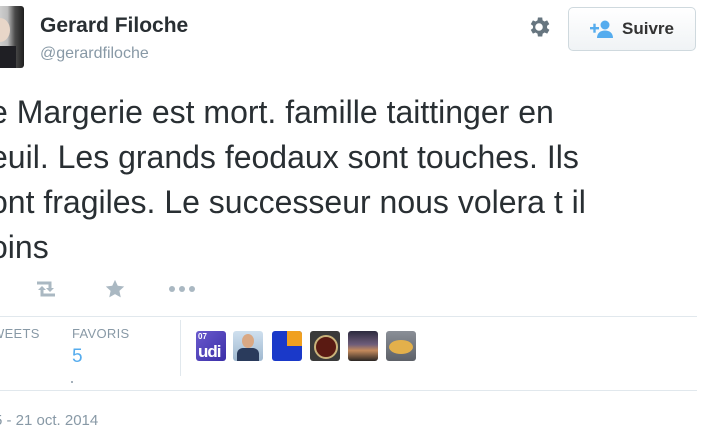 The height and width of the screenshot is (439, 709). Describe the element at coordinates (100, 333) in the screenshot. I see `favorites-label: FAVORIS` at that location.